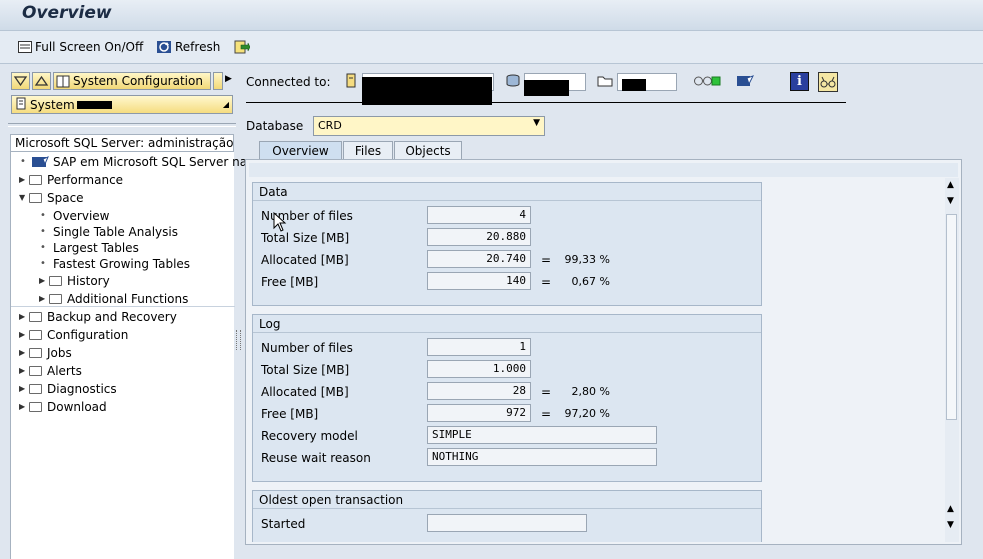  I want to click on tree-item-performance: ▶ Performance, so click(71, 179).